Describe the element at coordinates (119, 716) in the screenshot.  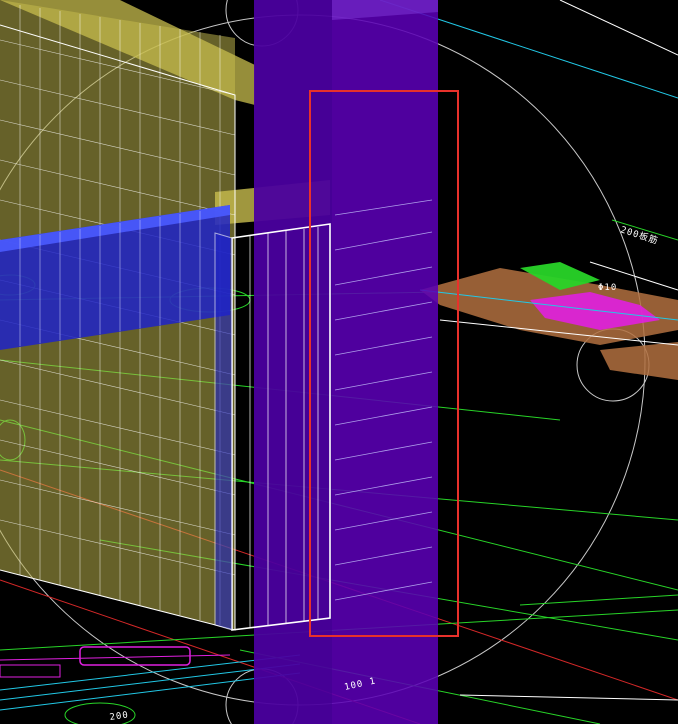
I see `label-bottom: 200` at that location.